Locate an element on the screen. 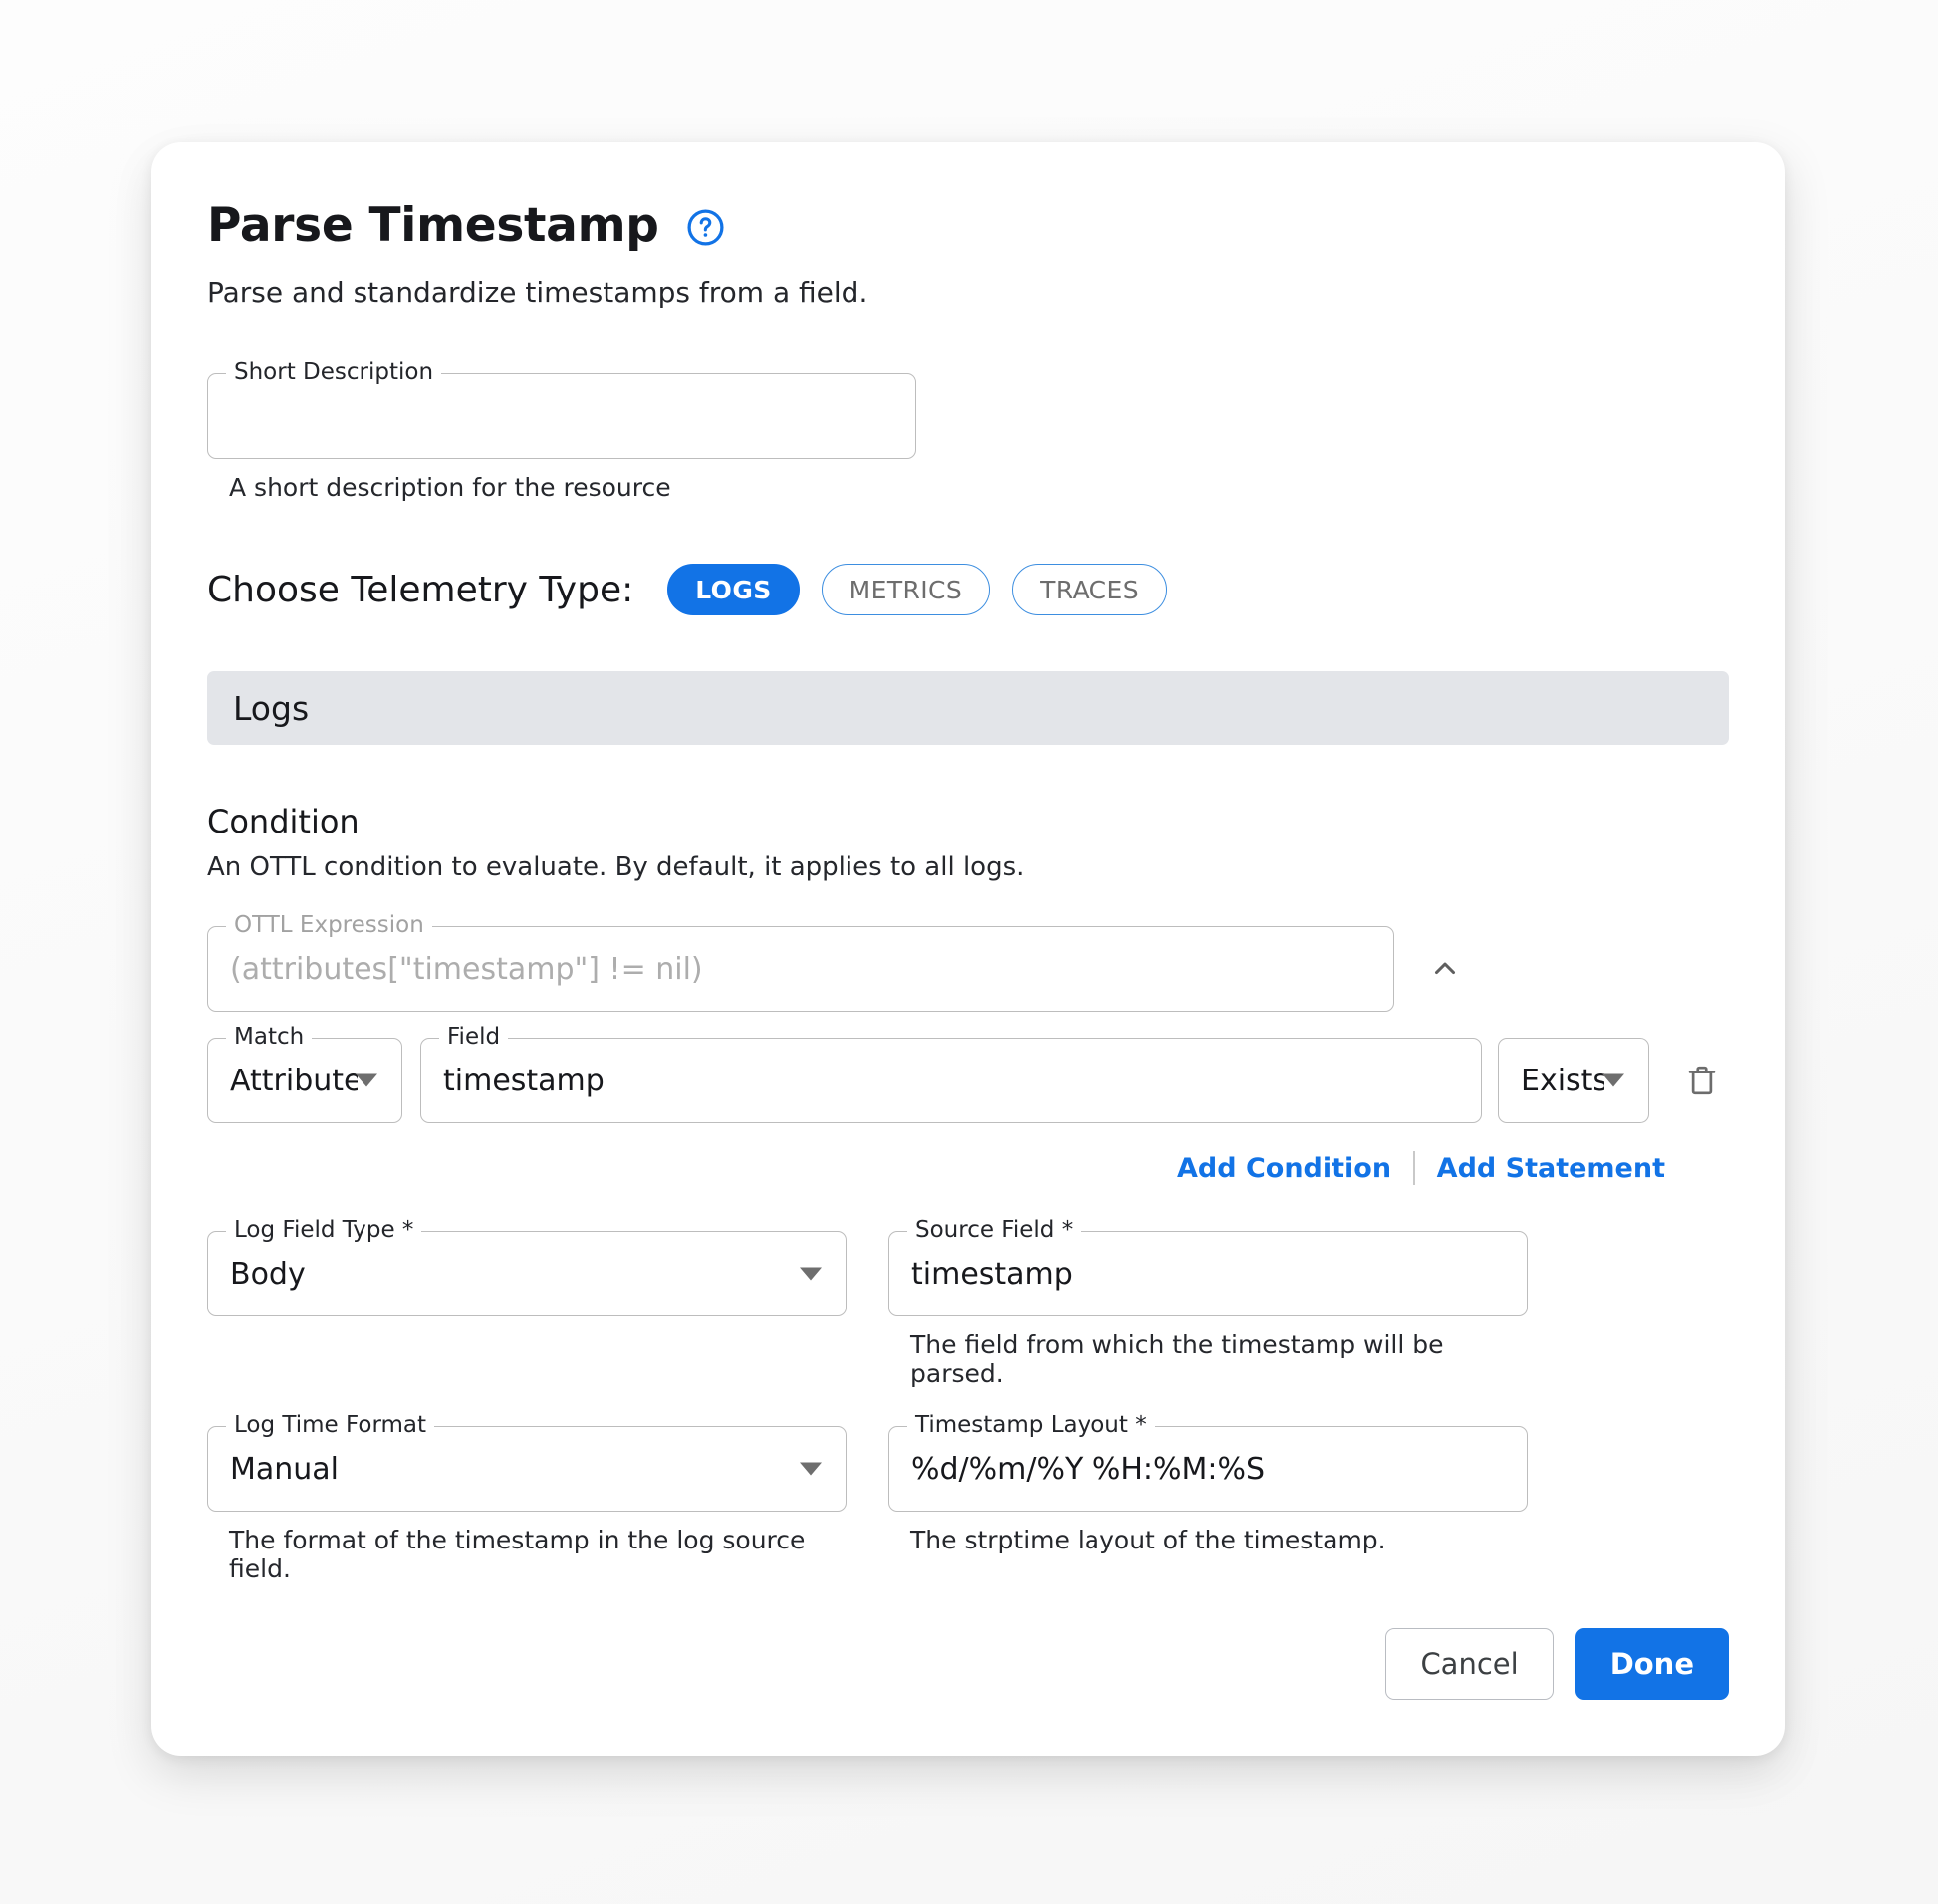 The height and width of the screenshot is (1904, 1938). log-time-format-value: Manual is located at coordinates (285, 1469).